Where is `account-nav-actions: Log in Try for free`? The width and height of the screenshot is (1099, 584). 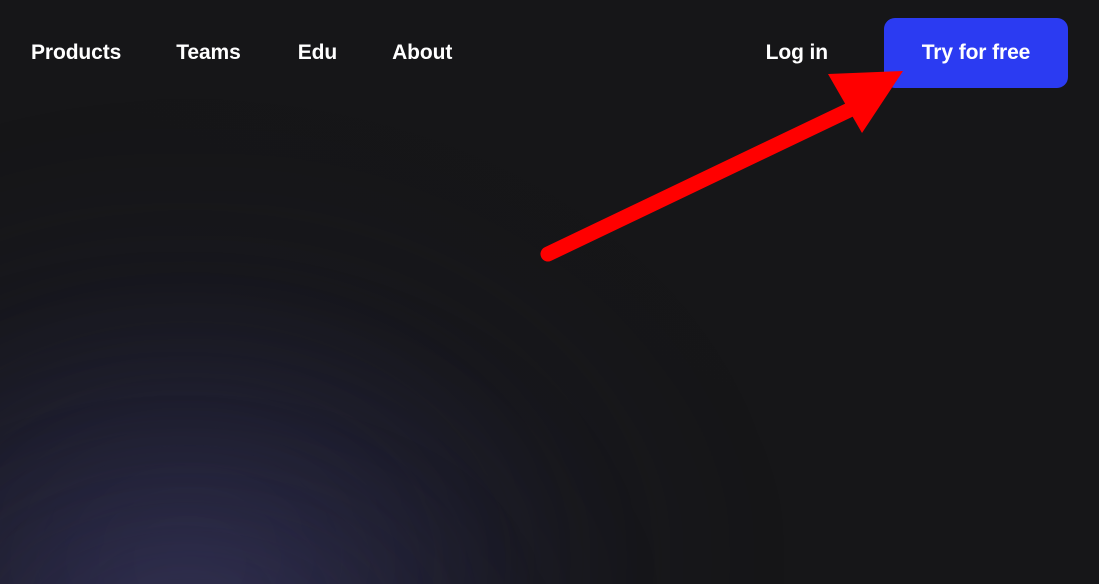
account-nav-actions: Log in Try for free is located at coordinates (917, 53).